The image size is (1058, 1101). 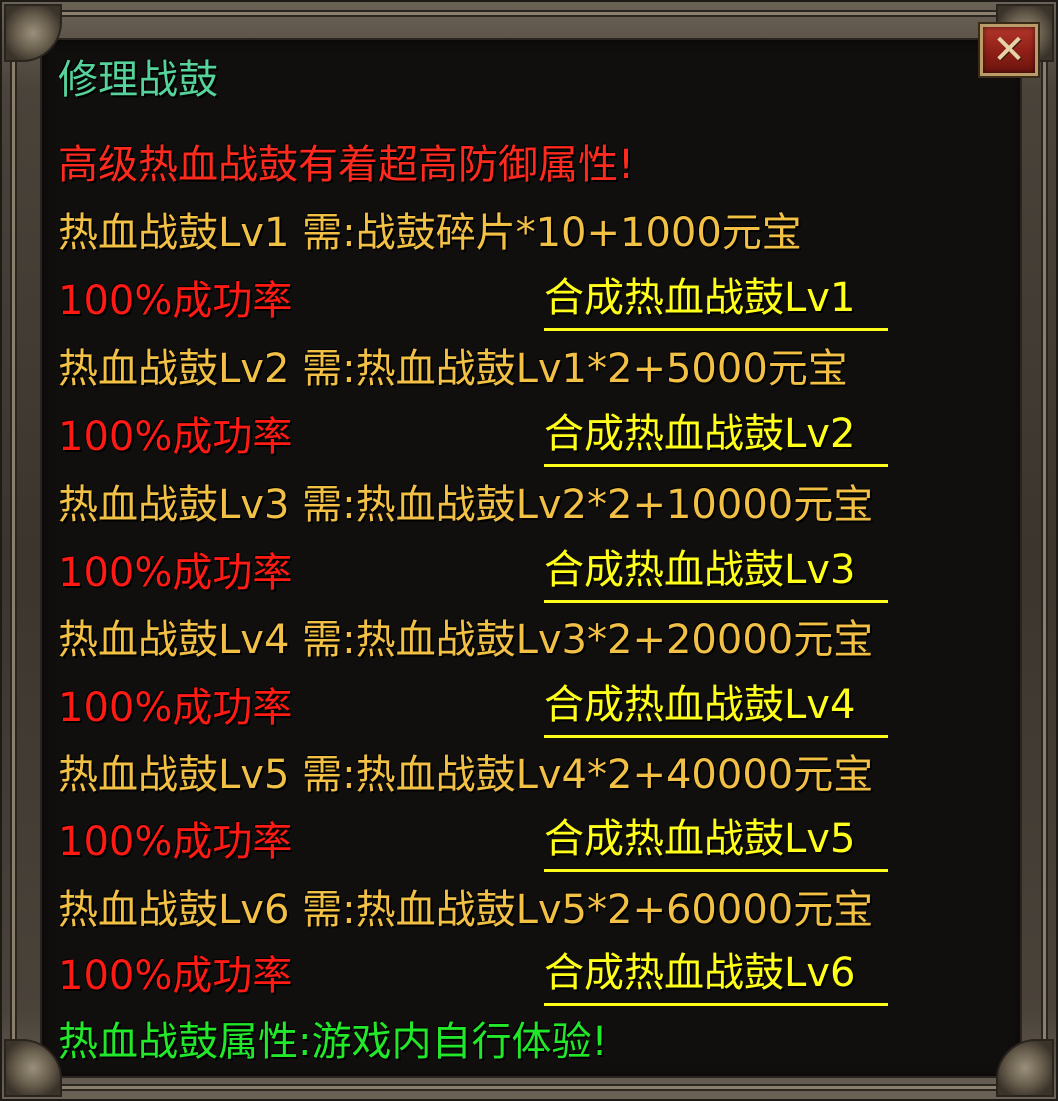 I want to click on synthesize-lv6-link: 合成热血战鼓Lv6, so click(x=716, y=976).